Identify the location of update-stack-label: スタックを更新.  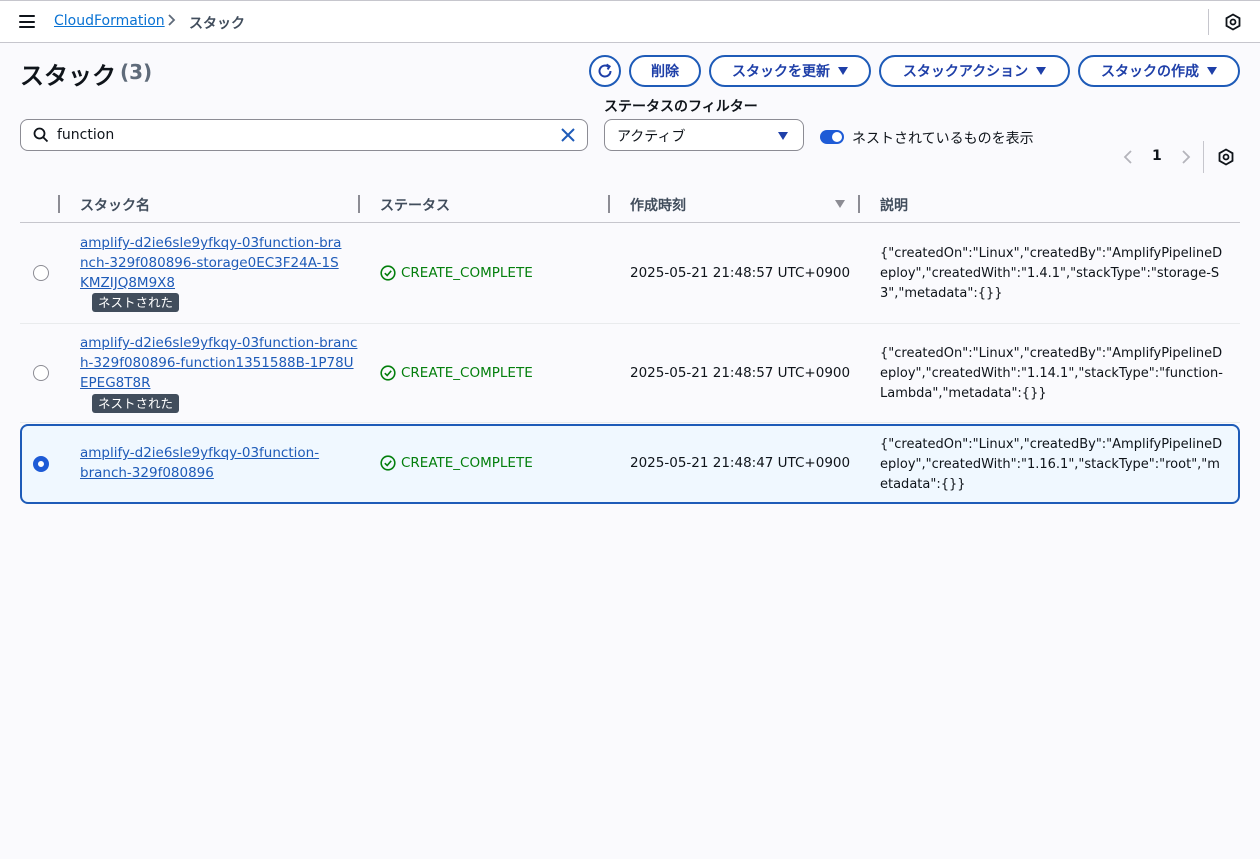
(781, 71).